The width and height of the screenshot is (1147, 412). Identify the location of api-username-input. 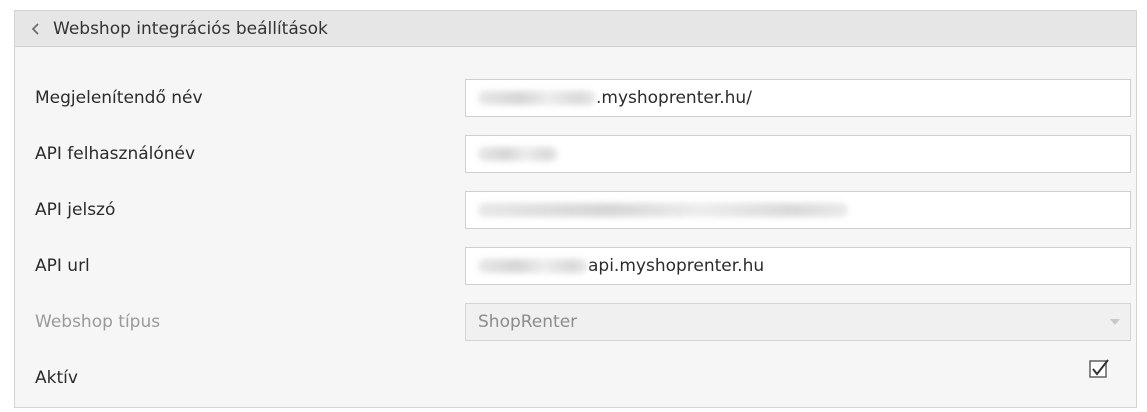
(798, 154).